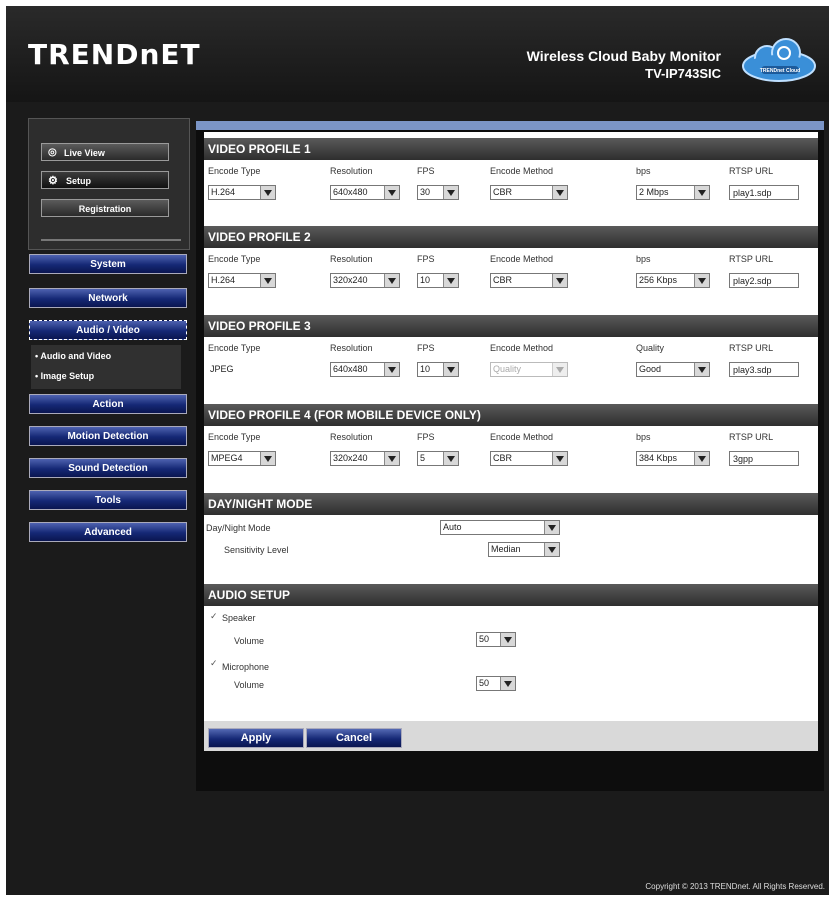  I want to click on p4-bps-select: 384 Kbps, so click(673, 458).